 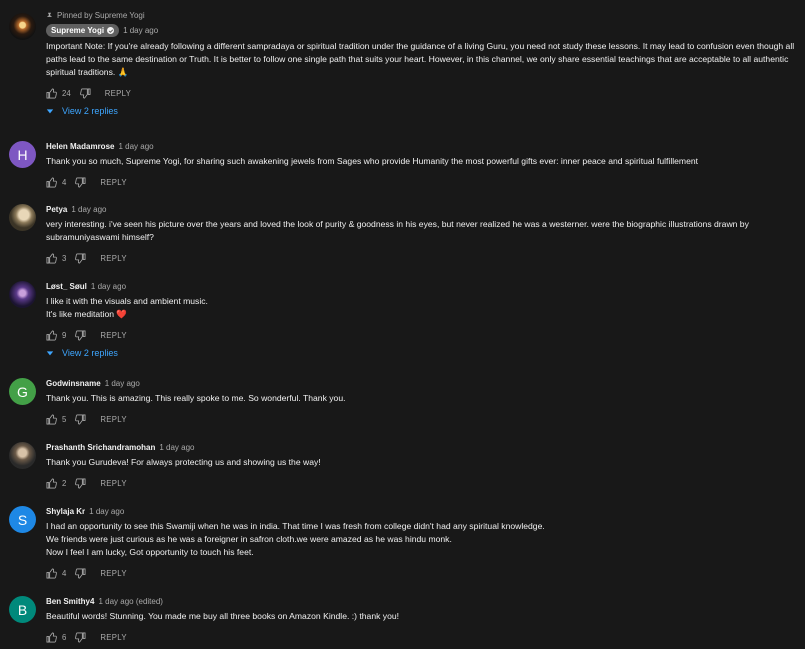 I want to click on comment-actions: 9 REPLY, so click(x=421, y=335).